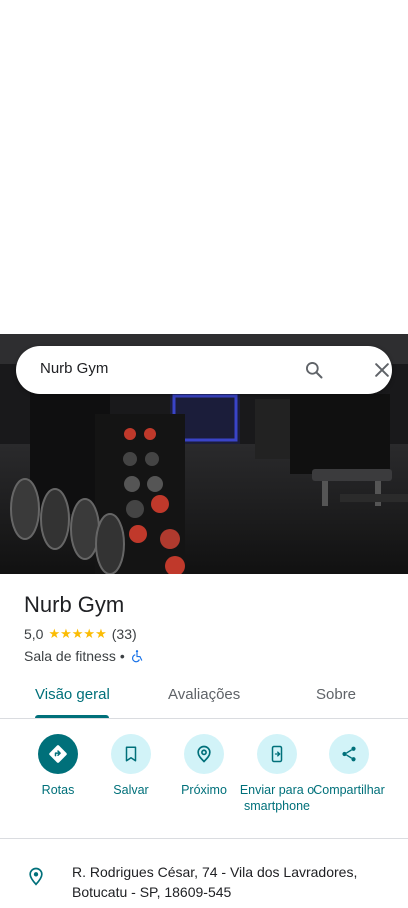 This screenshot has width=408, height=908. I want to click on tab-reviews: Avaliações, so click(204, 694).